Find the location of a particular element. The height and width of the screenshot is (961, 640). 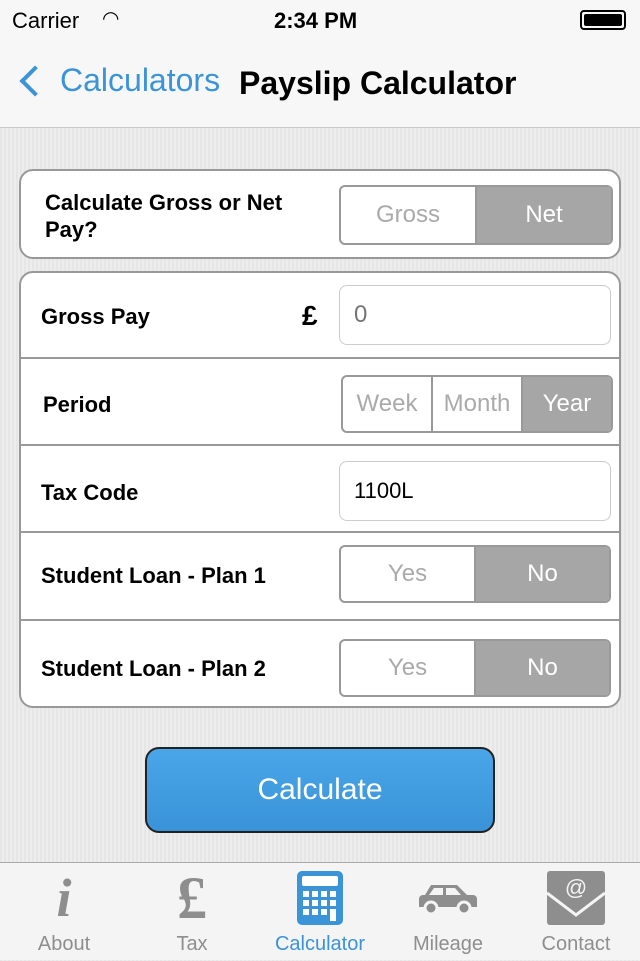

tab-label: Contact is located at coordinates (576, 944).